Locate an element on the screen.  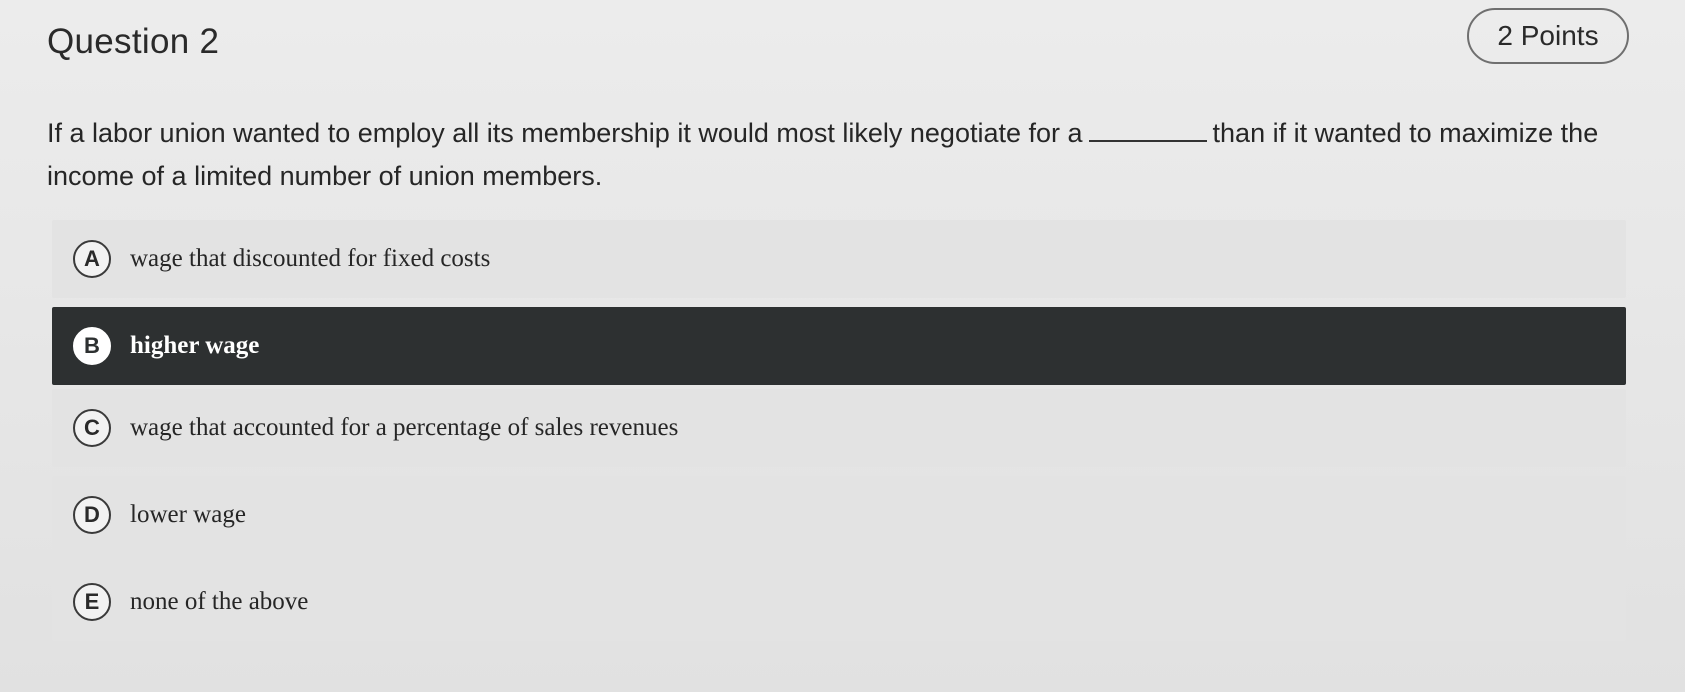
choice-a-text: wage that discounted for fixed costs is located at coordinates (310, 258).